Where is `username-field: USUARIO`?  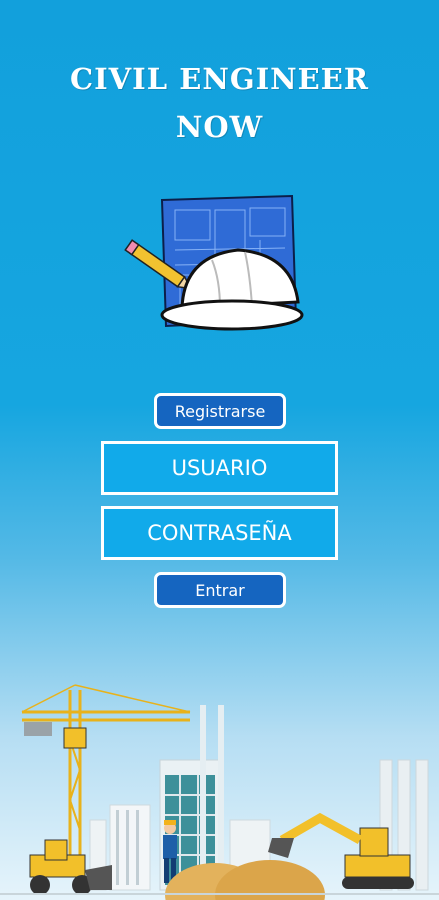
username-field: USUARIO is located at coordinates (219, 468).